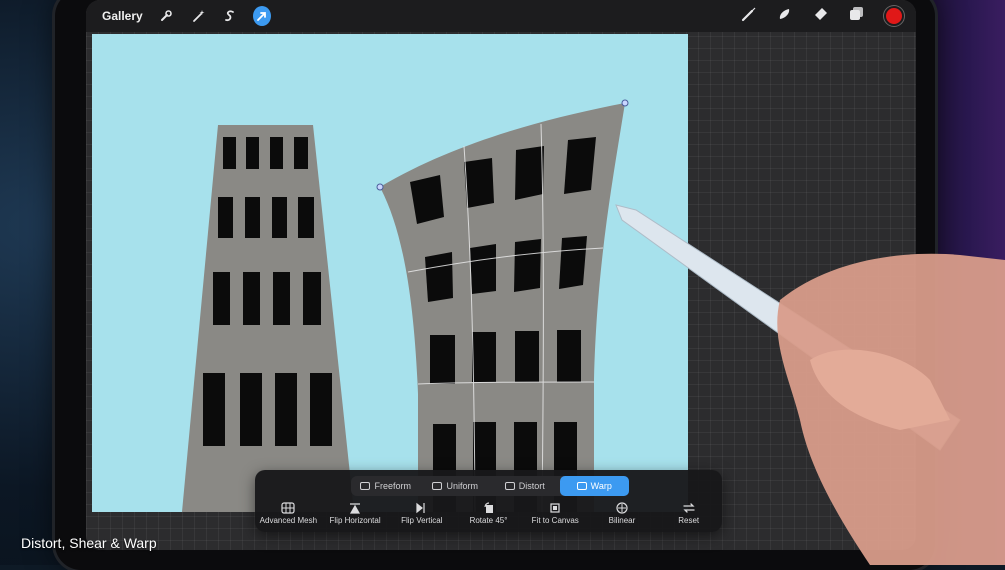 This screenshot has width=1005, height=570. I want to click on fit-canvas-icon, so click(555, 508).